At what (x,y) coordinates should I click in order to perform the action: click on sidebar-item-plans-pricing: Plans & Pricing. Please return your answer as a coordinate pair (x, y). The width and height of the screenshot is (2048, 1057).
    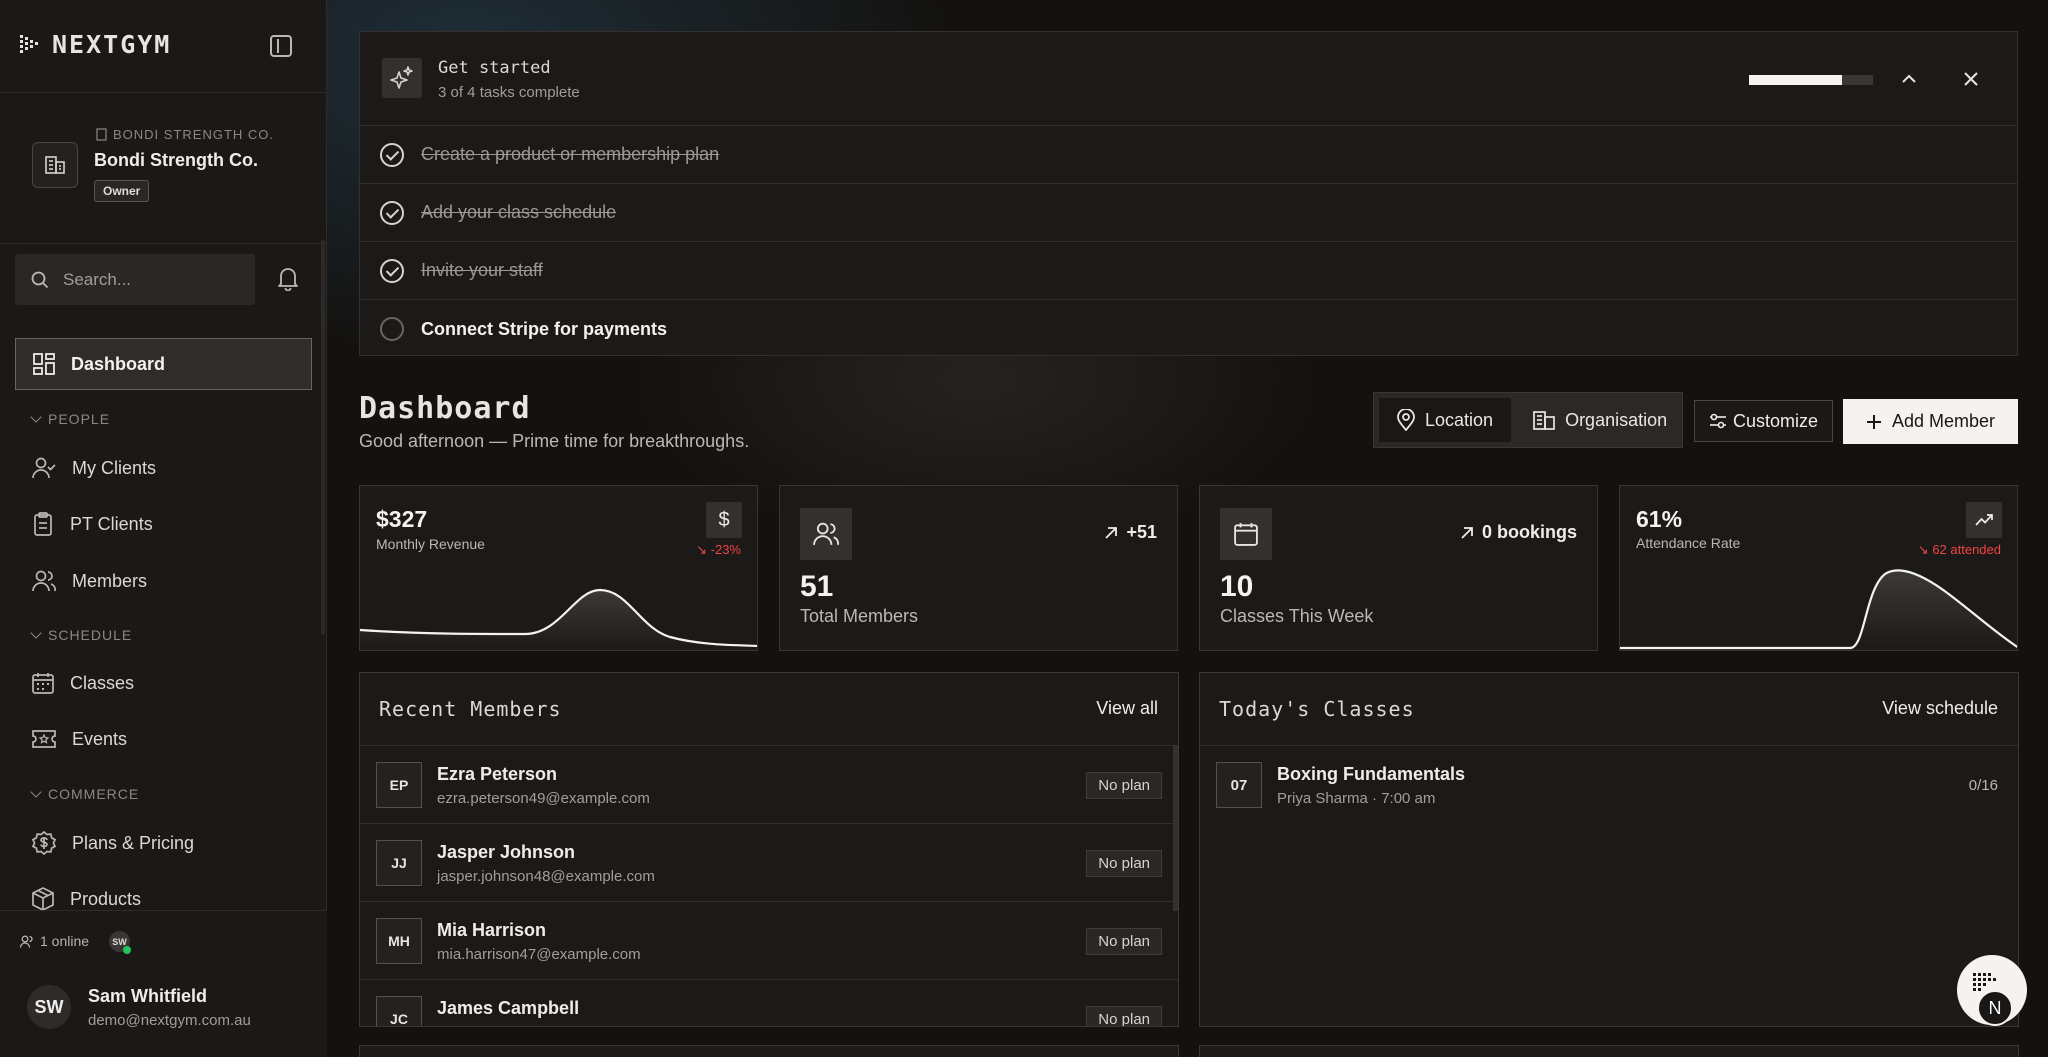
    Looking at the image, I should click on (163, 843).